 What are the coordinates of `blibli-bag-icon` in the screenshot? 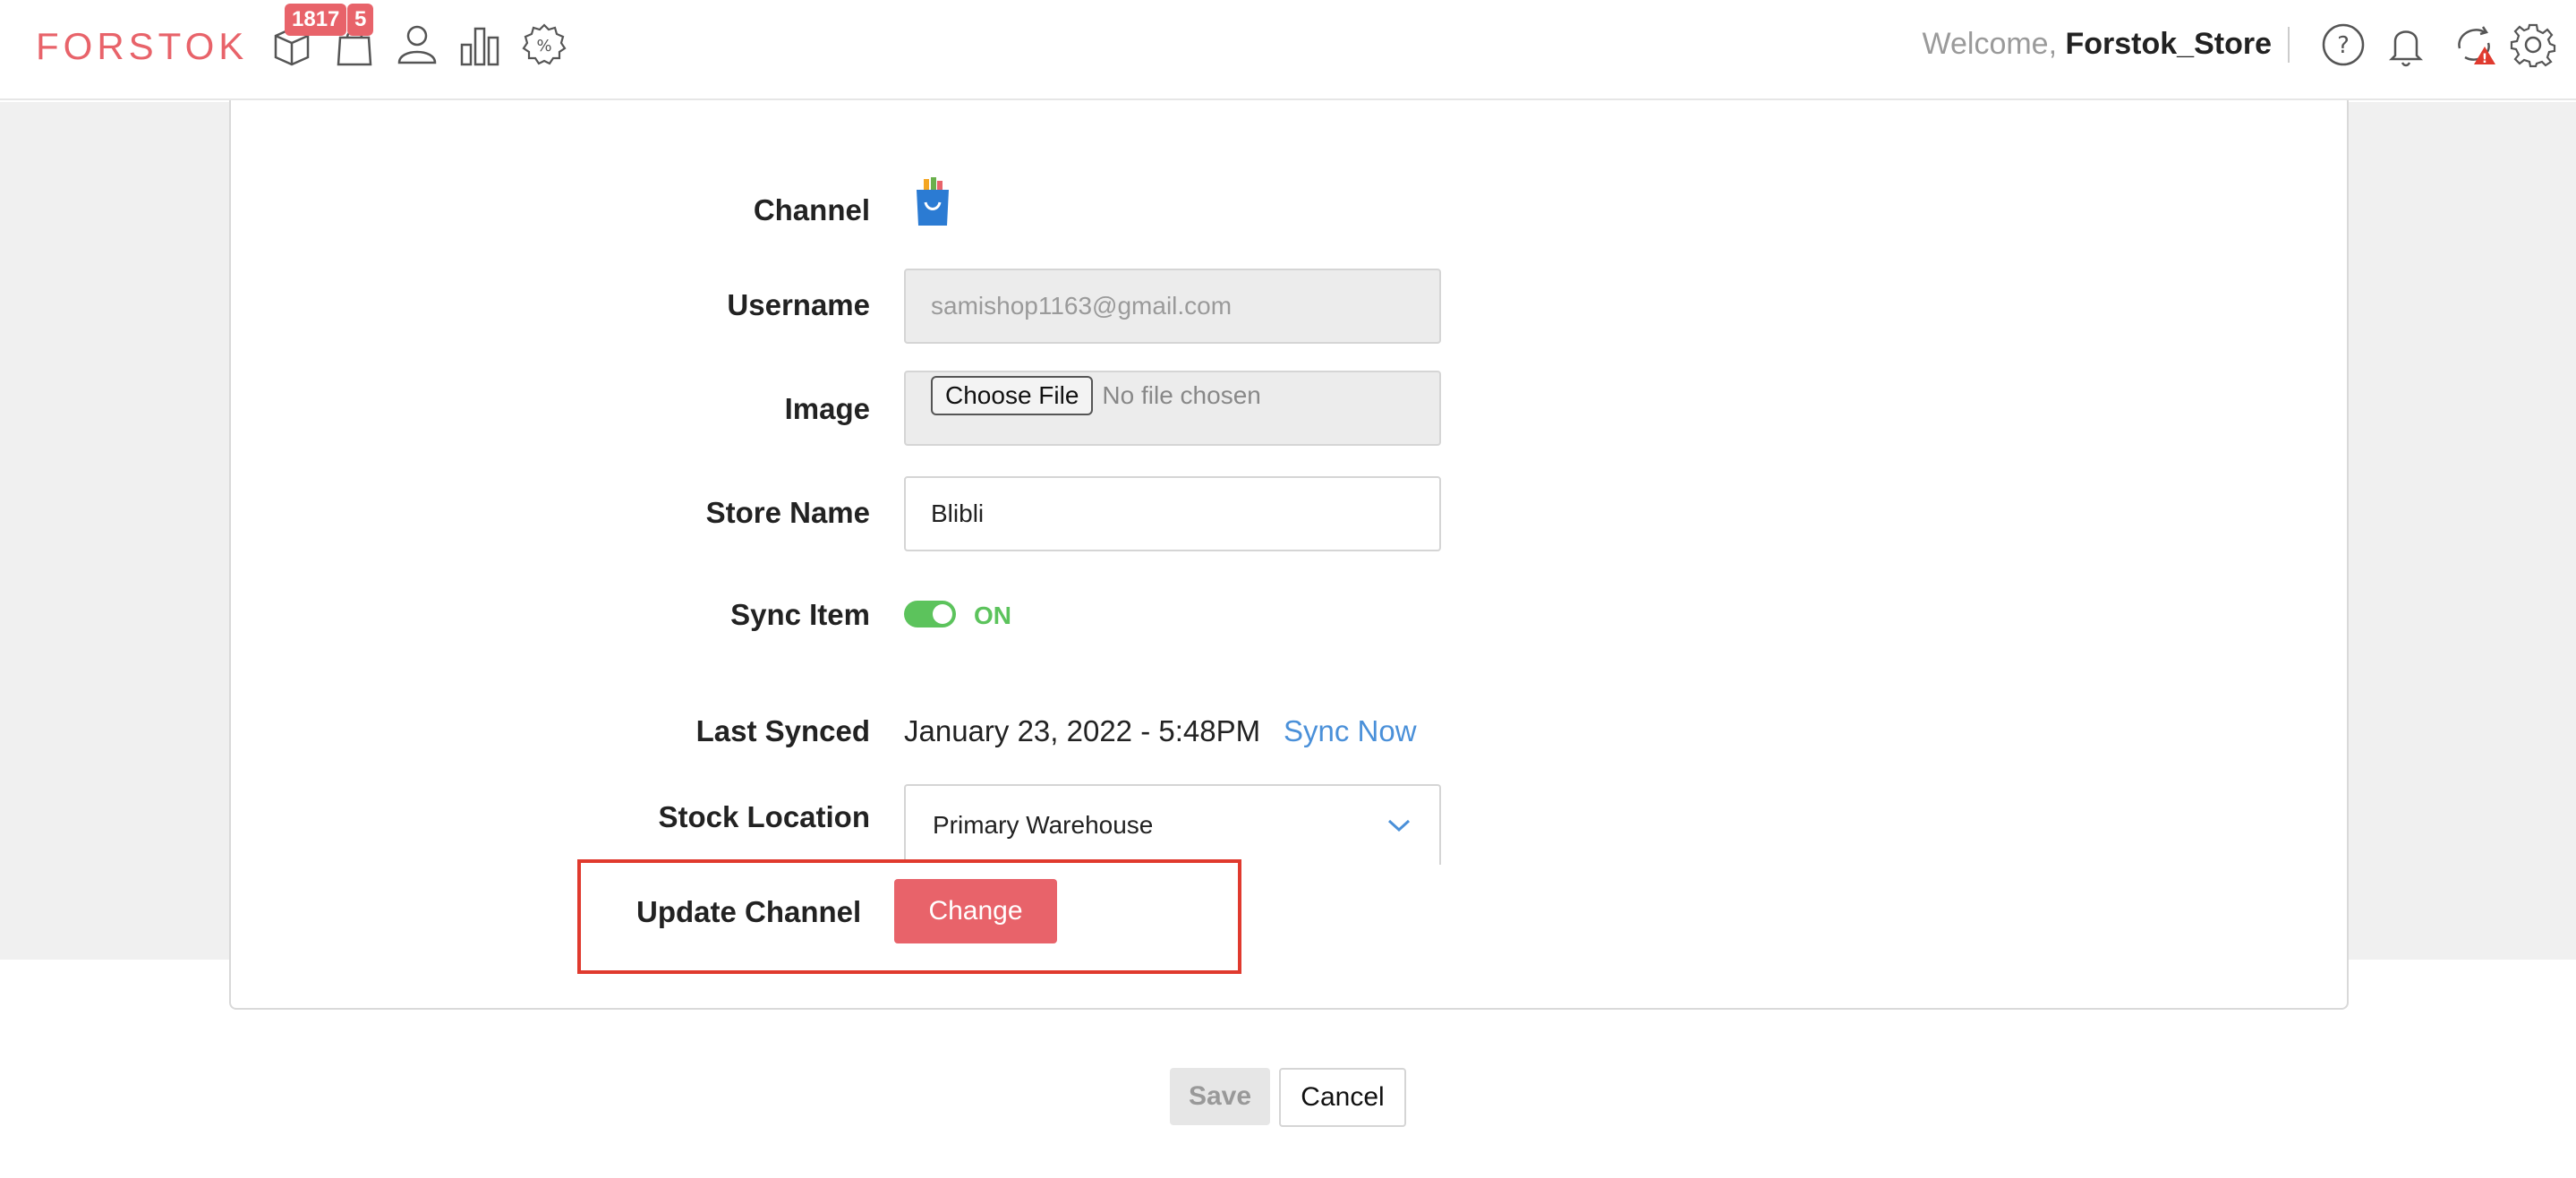 It's located at (933, 202).